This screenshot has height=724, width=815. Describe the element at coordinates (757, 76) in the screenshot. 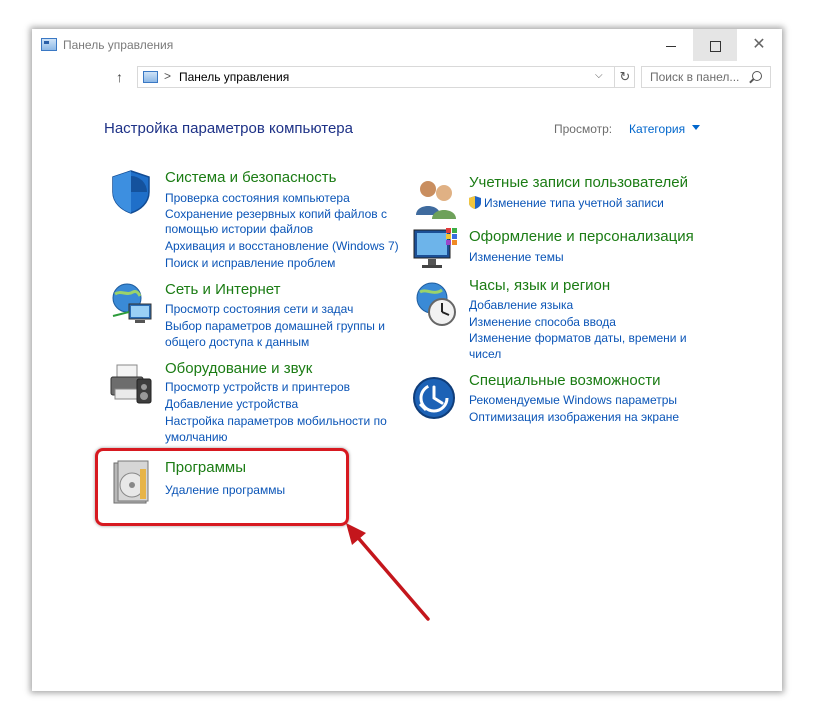

I see `search-icon` at that location.